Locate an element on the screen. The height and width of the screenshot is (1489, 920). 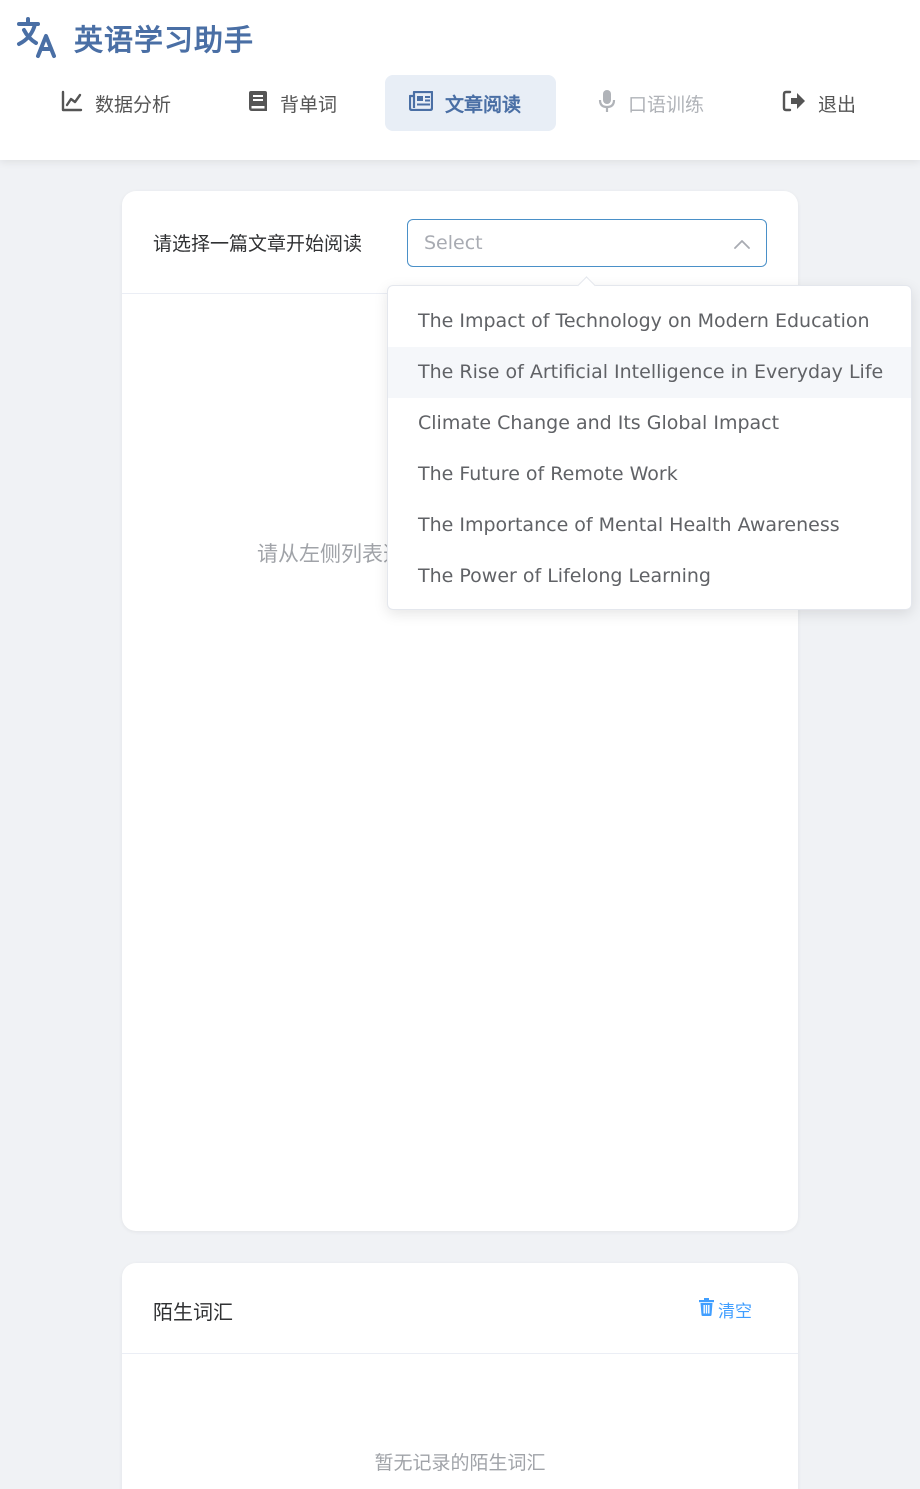
nav-label: 口语训练 is located at coordinates (666, 104).